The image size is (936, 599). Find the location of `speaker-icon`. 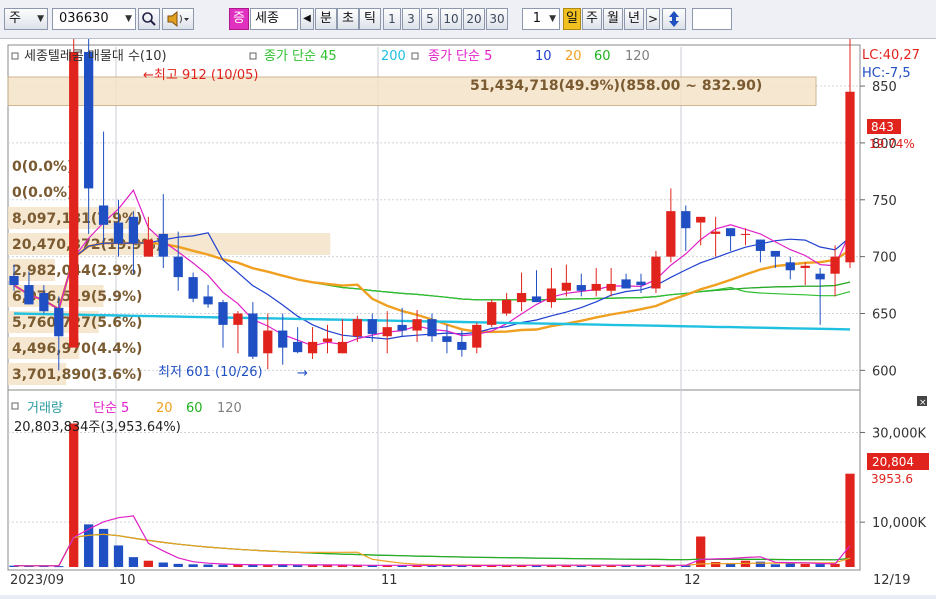

speaker-icon is located at coordinates (178, 19).